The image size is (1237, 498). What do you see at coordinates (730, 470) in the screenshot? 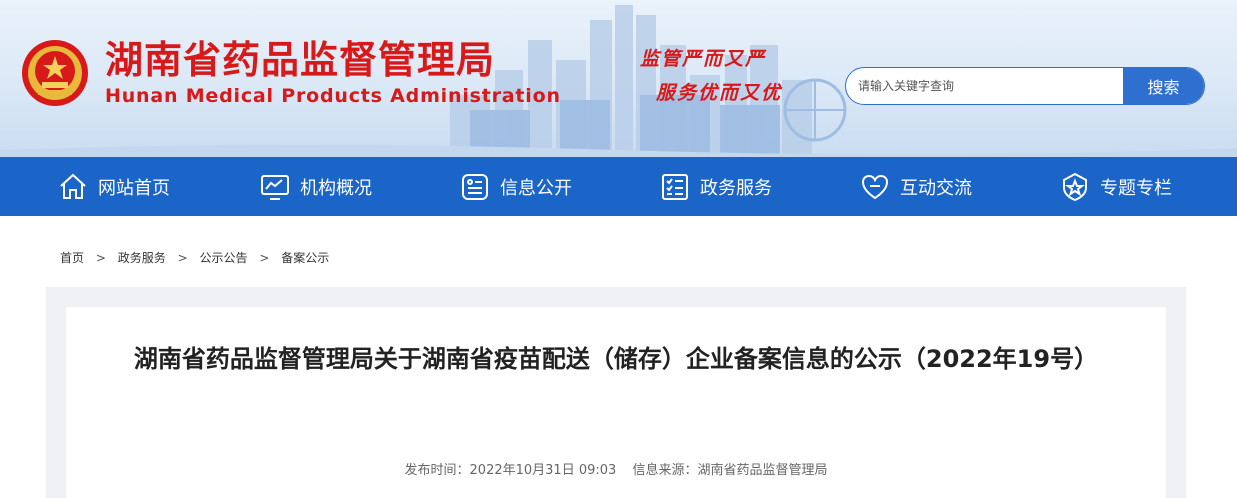
I see `info-source: 信息来源：湖南省药品监督管理局` at bounding box center [730, 470].